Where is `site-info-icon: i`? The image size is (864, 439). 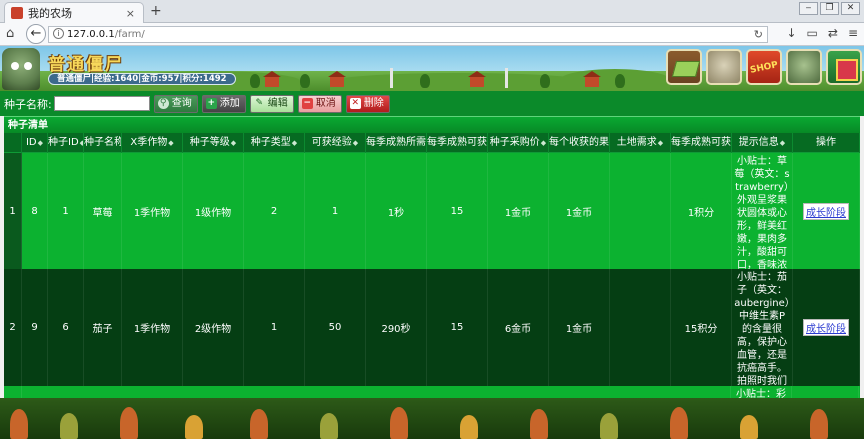 site-info-icon: i is located at coordinates (58, 33).